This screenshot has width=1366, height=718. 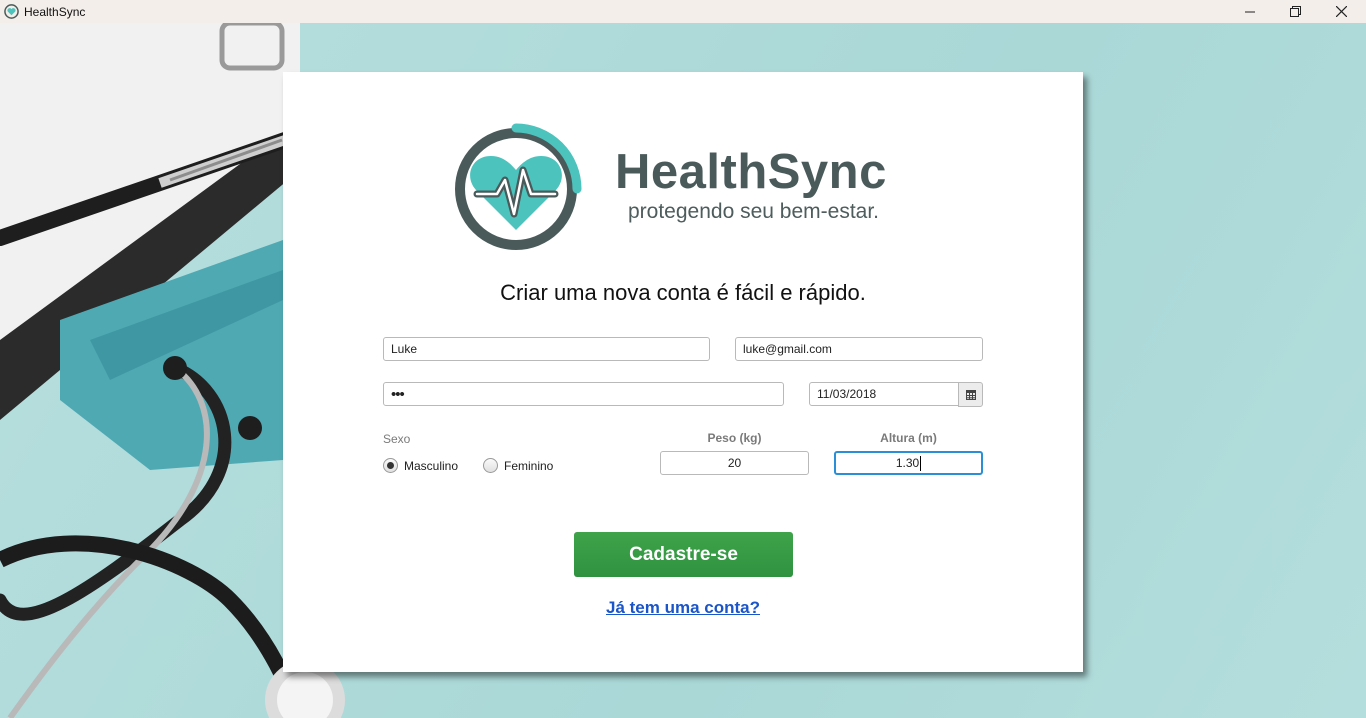 What do you see at coordinates (529, 466) in the screenshot?
I see `radio-feminino-label: Feminino` at bounding box center [529, 466].